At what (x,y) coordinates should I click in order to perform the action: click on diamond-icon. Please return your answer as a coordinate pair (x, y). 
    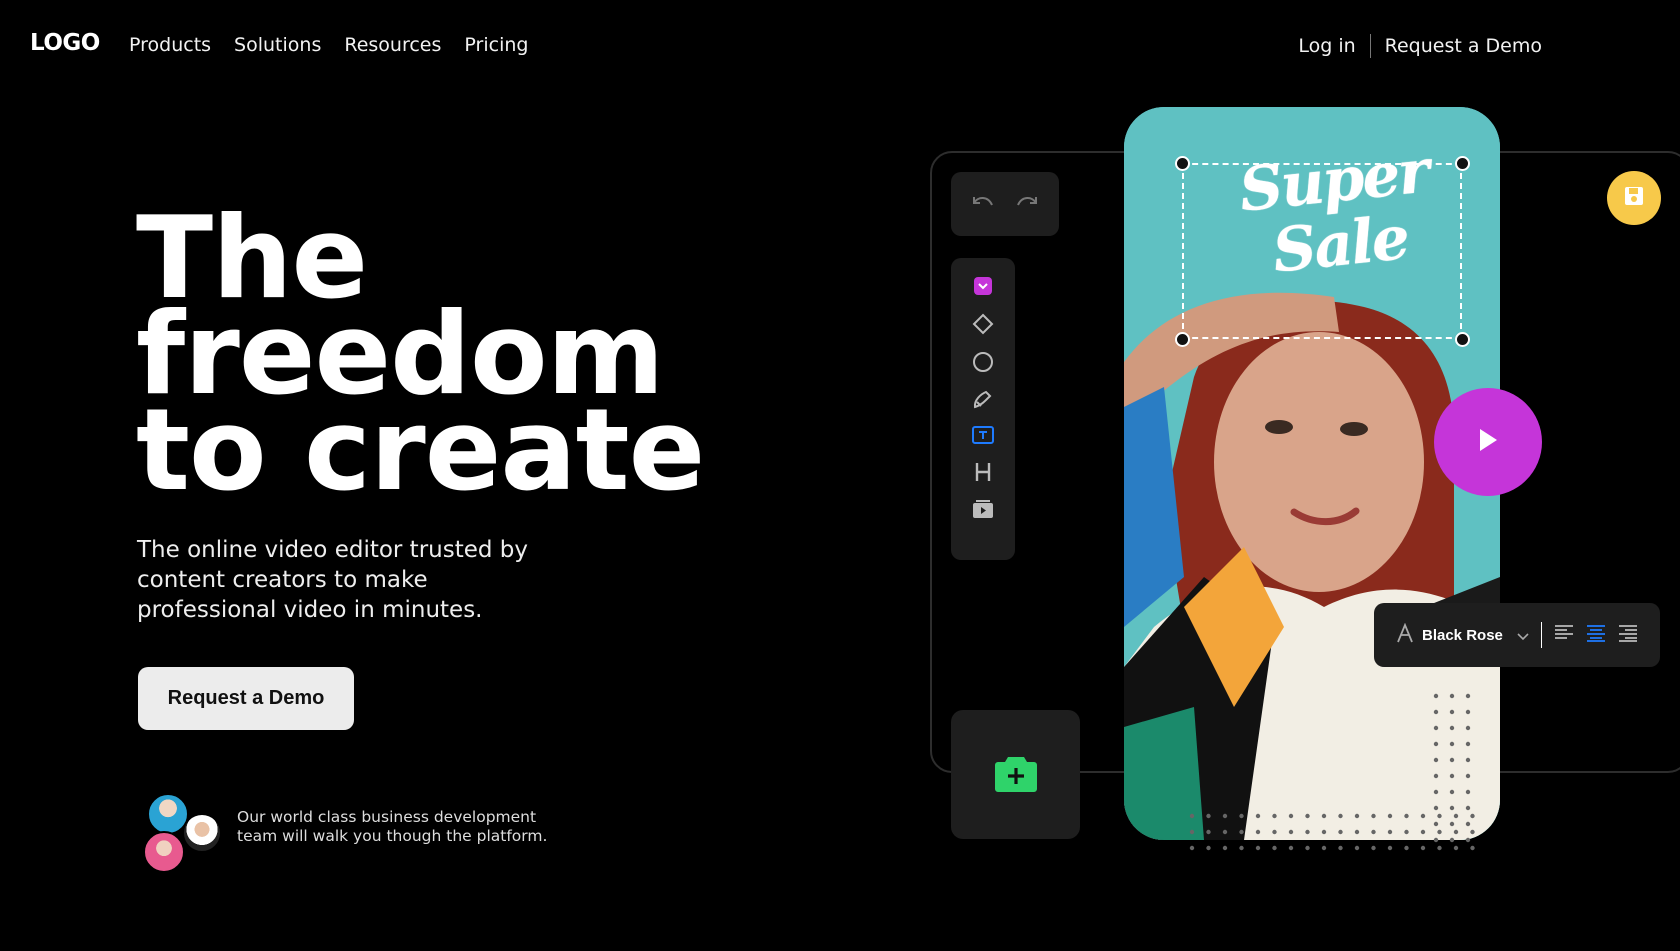
    Looking at the image, I should click on (983, 324).